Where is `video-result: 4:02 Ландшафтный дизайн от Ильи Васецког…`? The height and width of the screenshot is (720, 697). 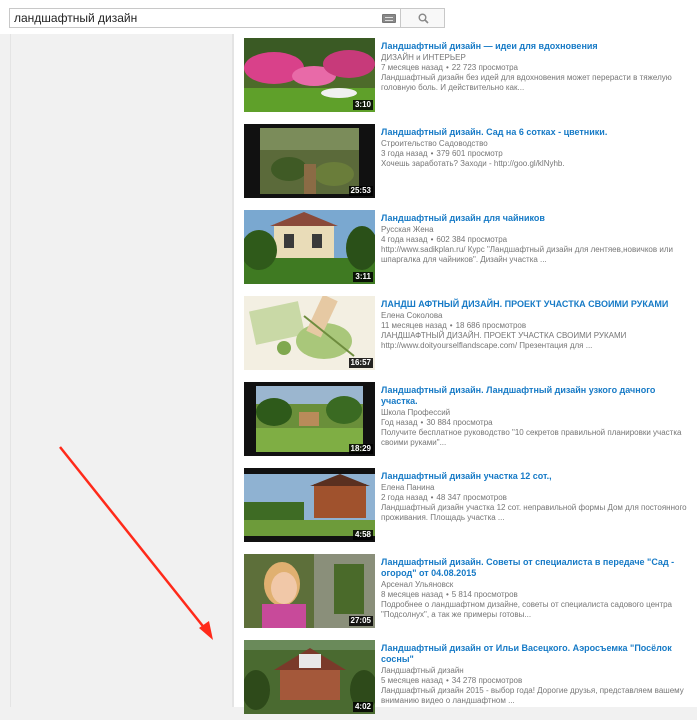
video-result: 4:02 Ландшафтный дизайн от Ильи Васецког… is located at coordinates (469, 680).